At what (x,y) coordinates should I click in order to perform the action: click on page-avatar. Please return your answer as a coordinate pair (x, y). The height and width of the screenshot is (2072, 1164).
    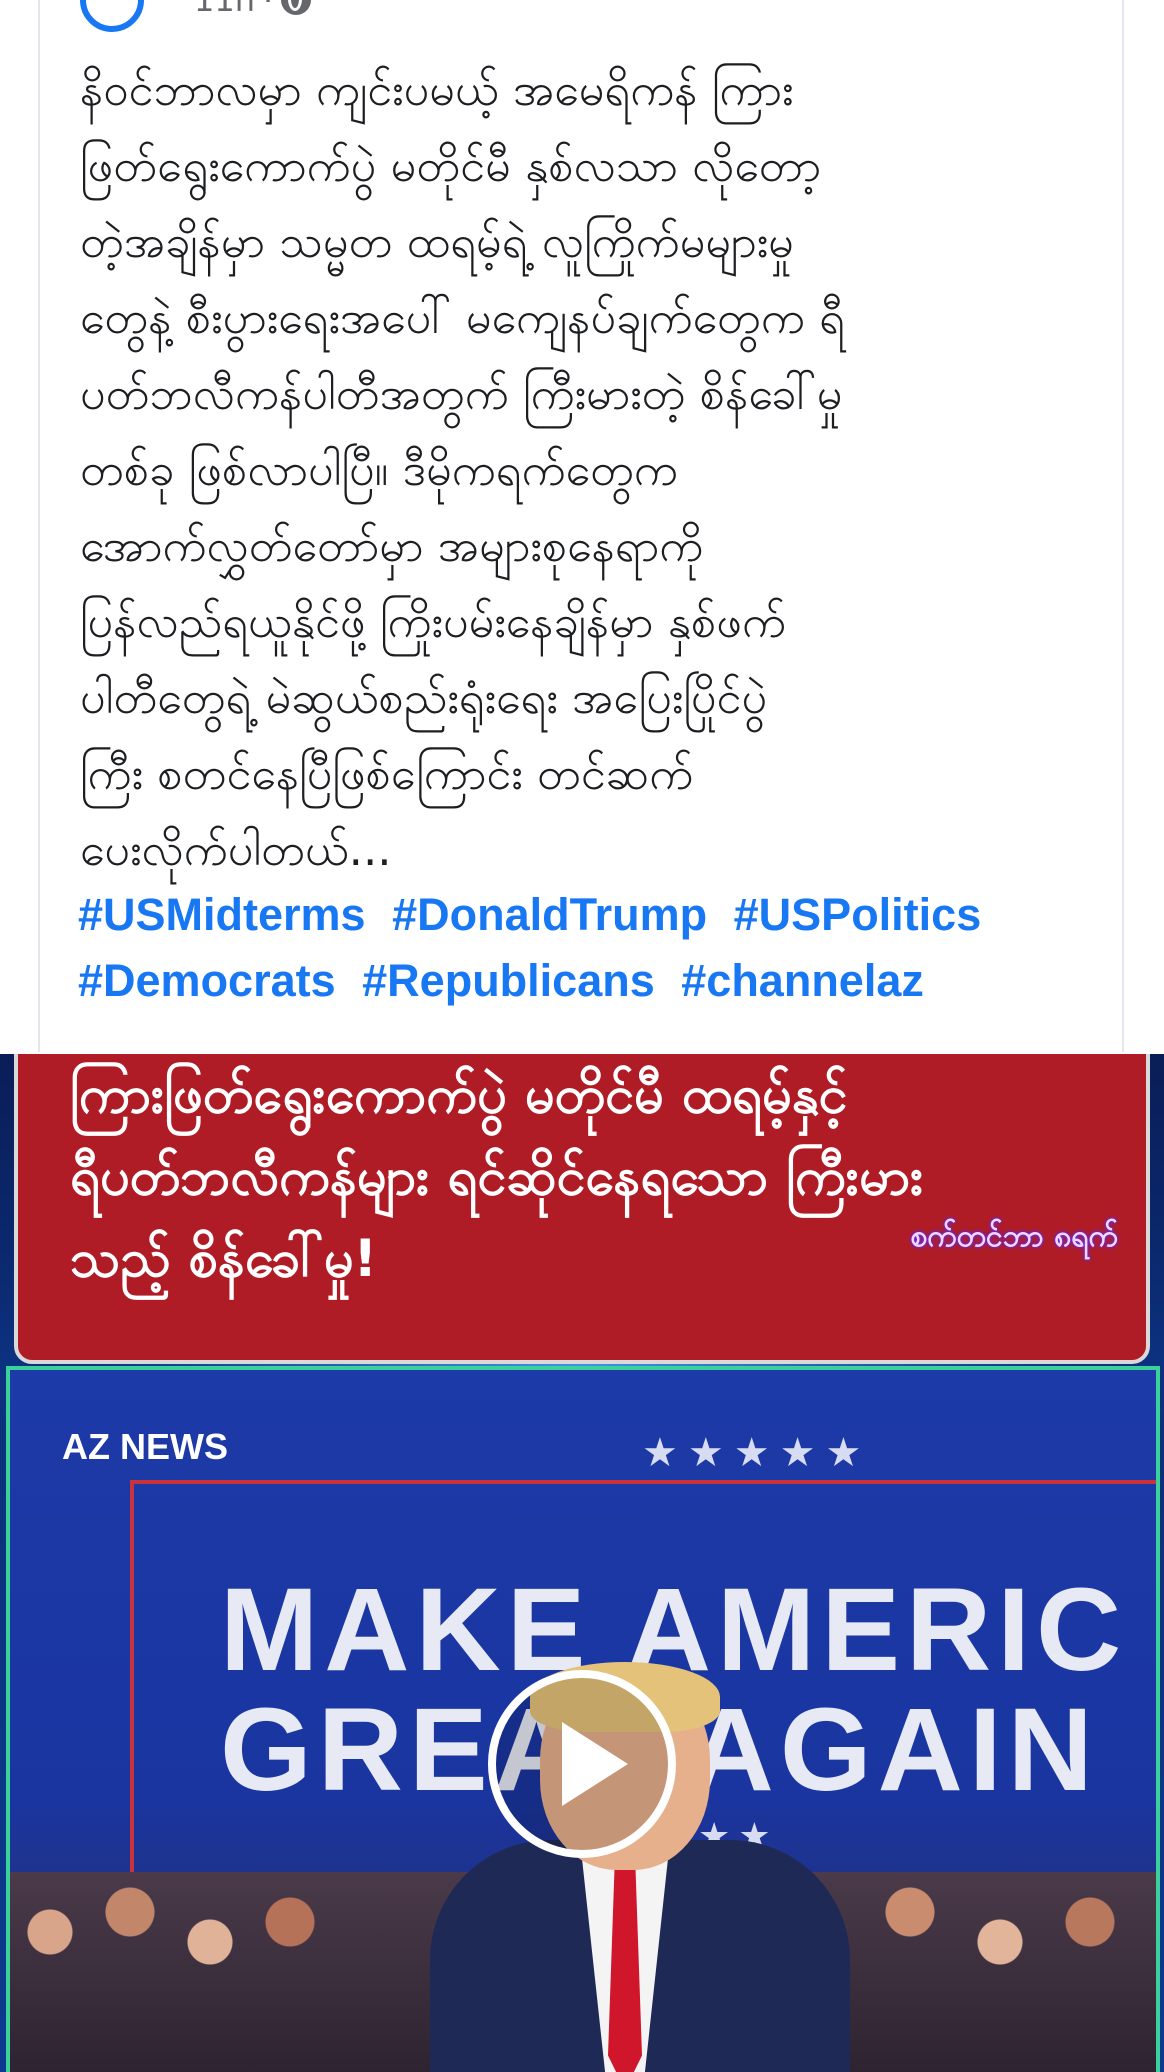
    Looking at the image, I should click on (112, 16).